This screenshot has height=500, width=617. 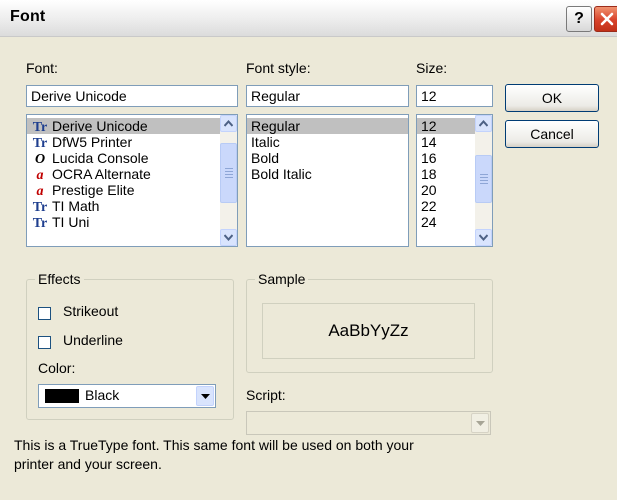 I want to click on question-mark-icon: ?, so click(x=579, y=18).